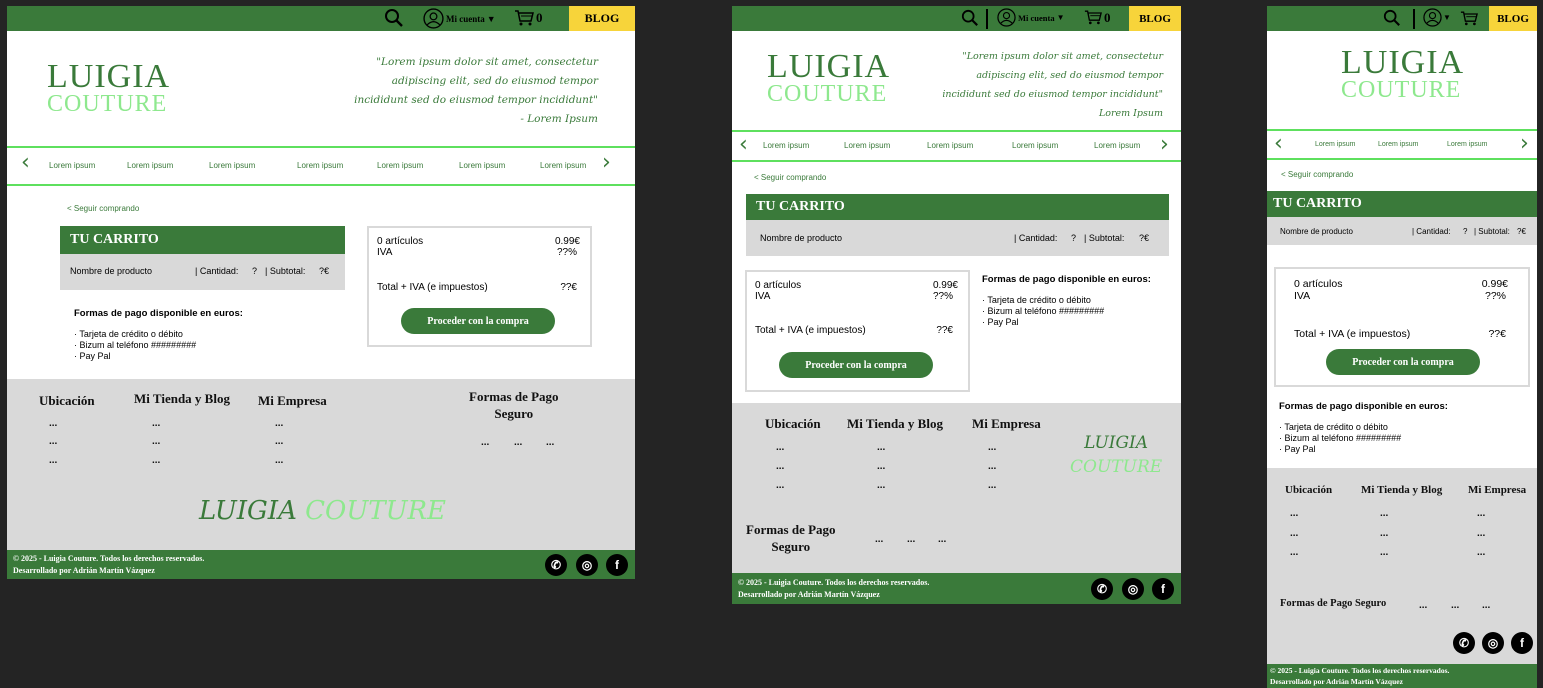  I want to click on quote-author: Lorem Ipsum, so click(1130, 113).